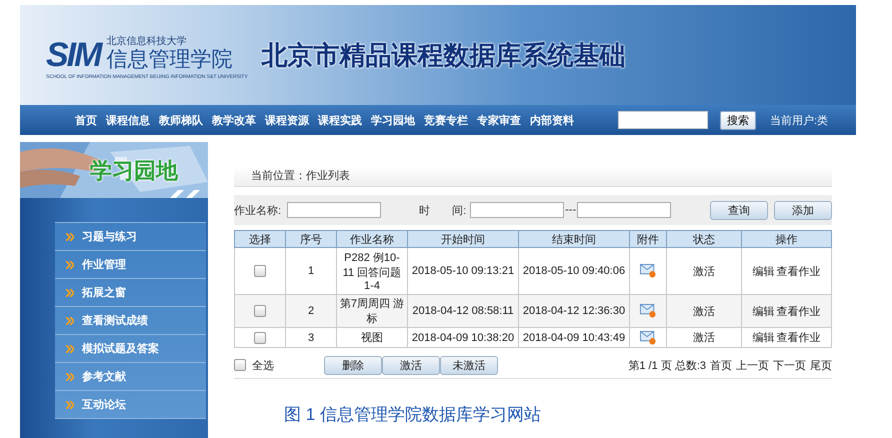 This screenshot has height=438, width=892. What do you see at coordinates (130, 349) in the screenshot?
I see `sidebar-item: 模拟试题及答案` at bounding box center [130, 349].